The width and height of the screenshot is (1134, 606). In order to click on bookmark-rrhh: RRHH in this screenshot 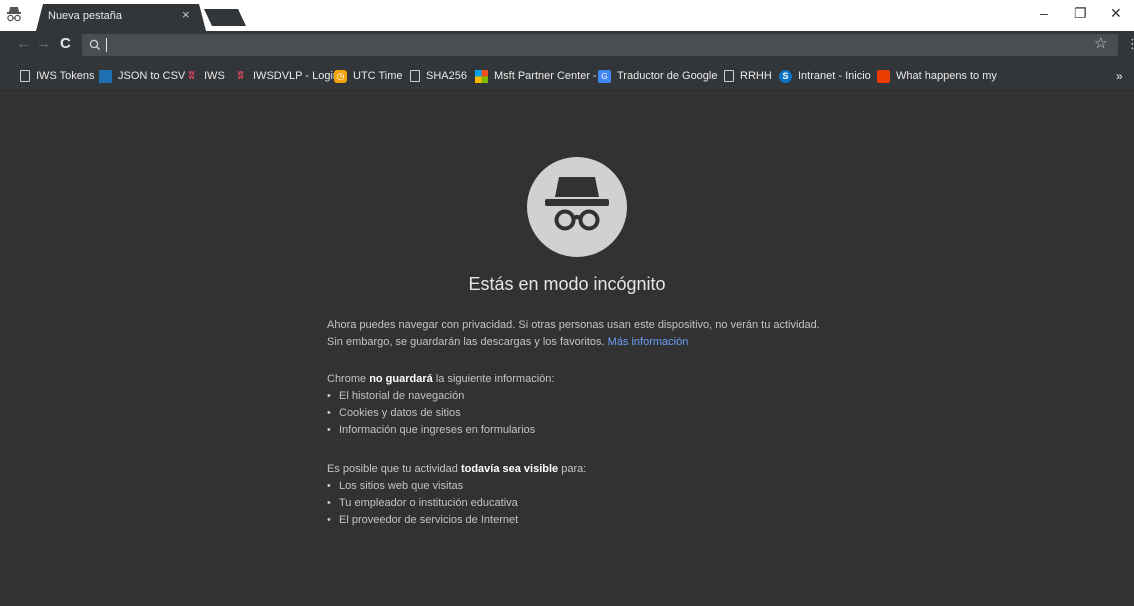, I will do `click(748, 76)`.